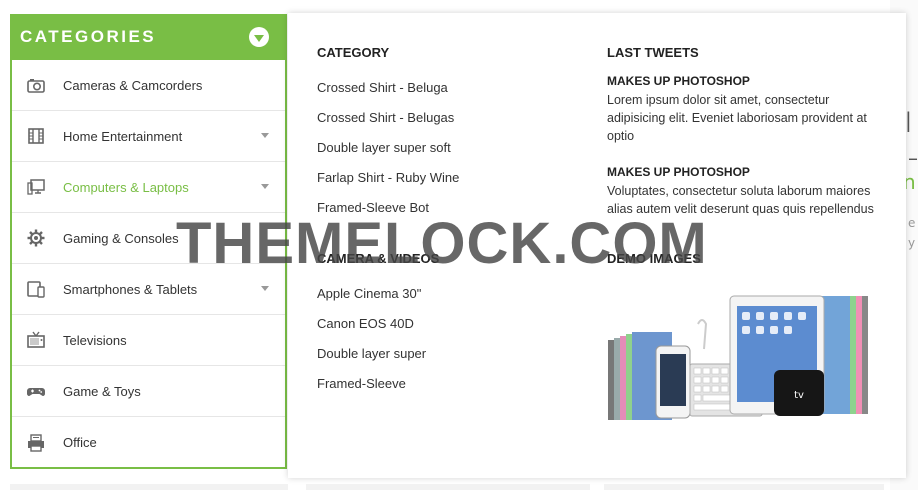  I want to click on categories-title: CATEGORIES, so click(88, 36).